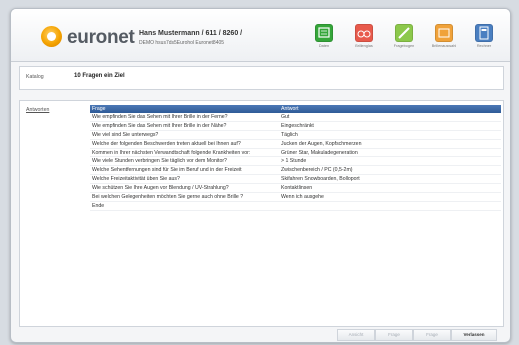 The width and height of the screenshot is (519, 345). I want to click on footer-bar: Ansicht Frage Frage Verlassen, so click(260, 335).